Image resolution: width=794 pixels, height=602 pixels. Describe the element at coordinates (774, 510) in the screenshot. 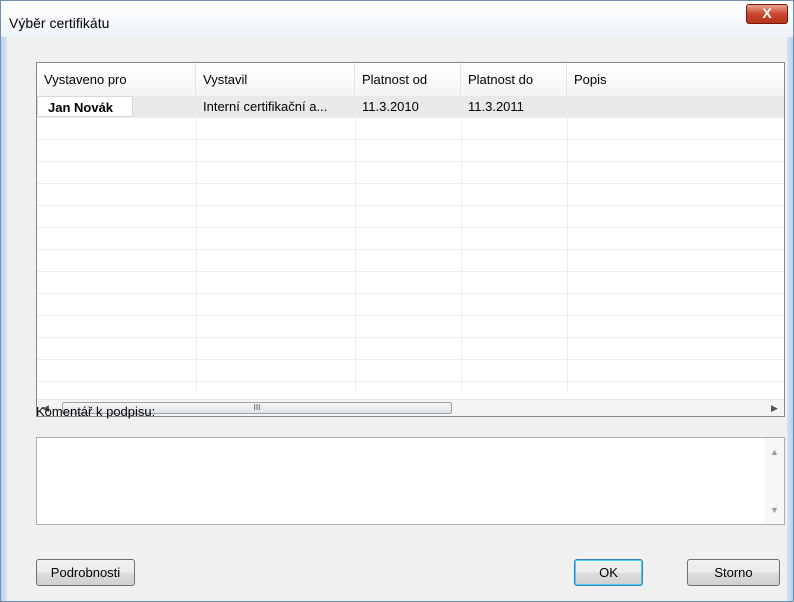

I see `scroll-down-icon: ▼` at that location.